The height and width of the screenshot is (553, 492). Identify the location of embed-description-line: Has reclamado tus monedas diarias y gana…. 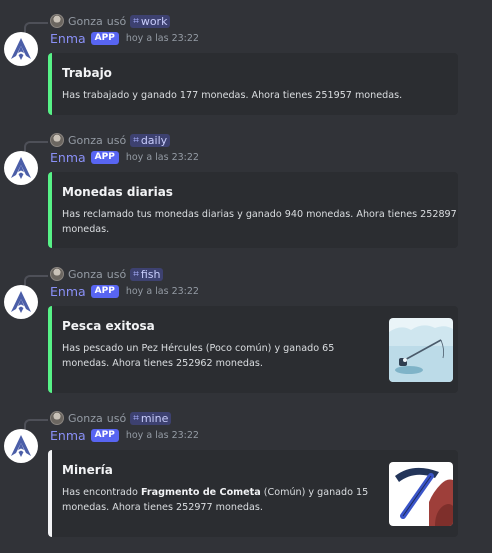
(259, 214).